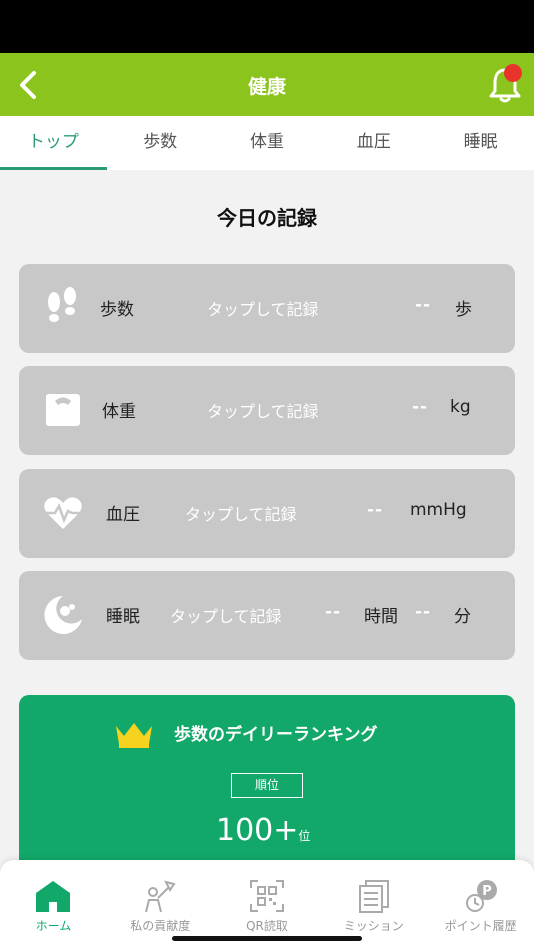 The height and width of the screenshot is (950, 534). I want to click on sleep-hours-value: --, so click(333, 612).